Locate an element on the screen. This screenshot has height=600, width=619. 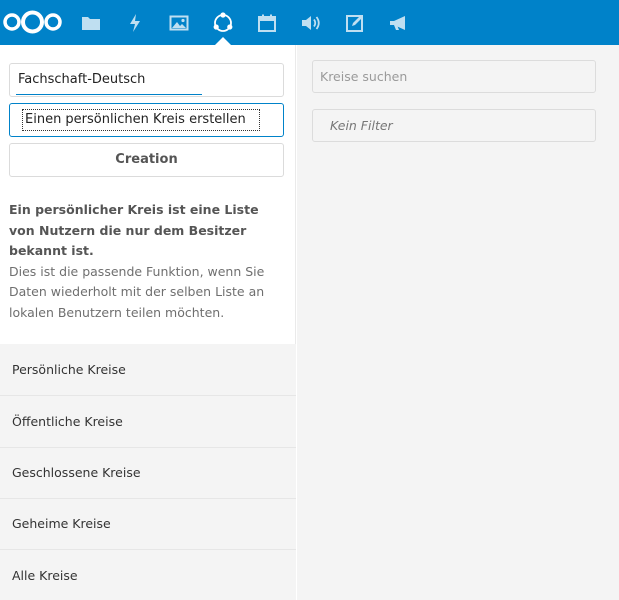
megaphone-icon is located at coordinates (399, 22).